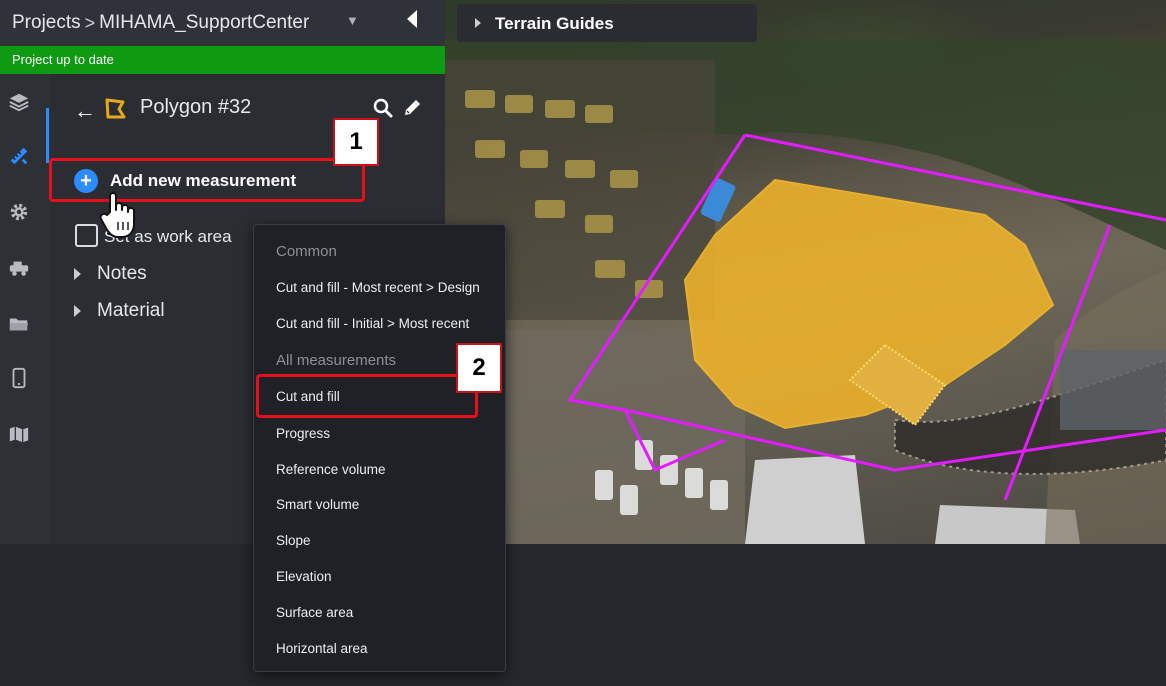  I want to click on sidebar-rail, so click(25, 309).